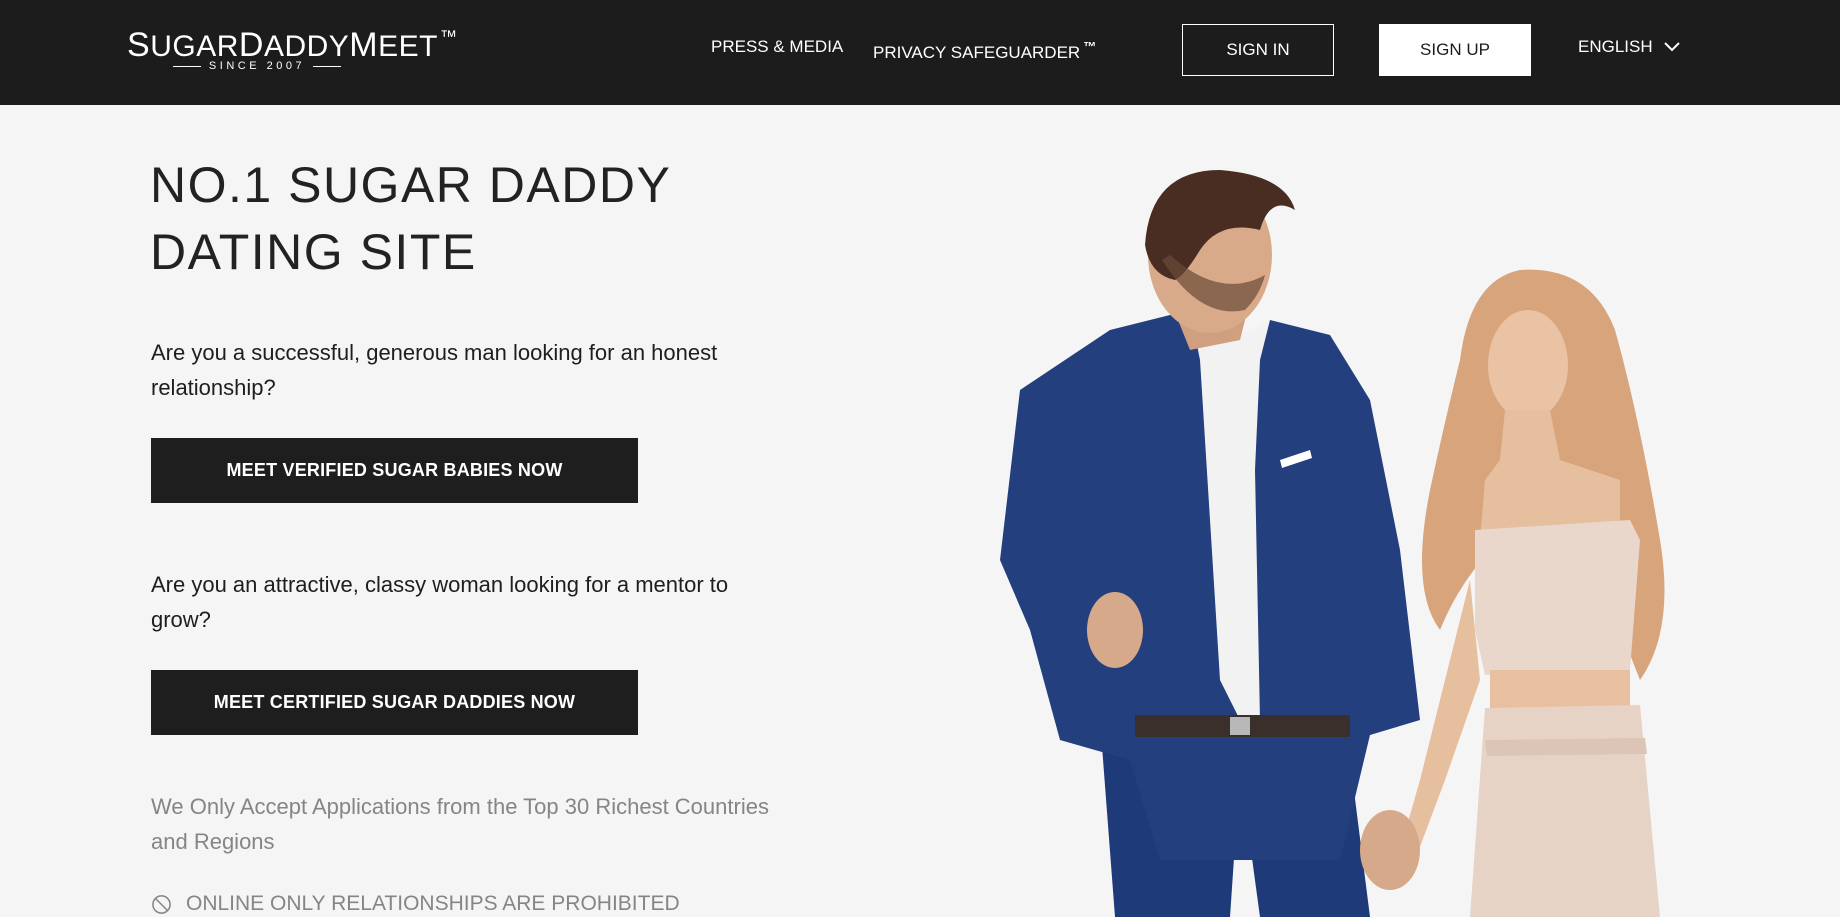 This screenshot has height=917, width=1840. I want to click on meet-sugar-babies-button: MEET VERIFIED SUGAR BABIES NOW, so click(394, 470).